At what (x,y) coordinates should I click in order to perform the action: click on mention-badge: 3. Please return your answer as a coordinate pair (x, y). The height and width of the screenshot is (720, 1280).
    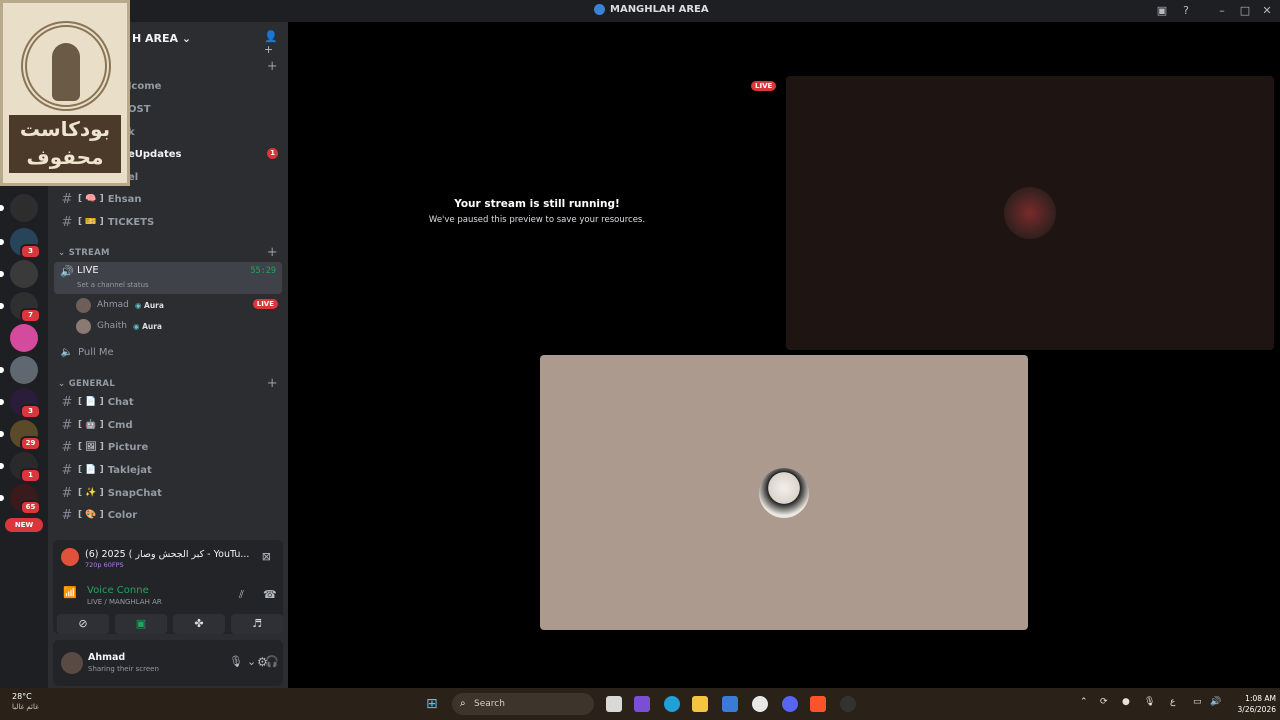
    Looking at the image, I should click on (30, 251).